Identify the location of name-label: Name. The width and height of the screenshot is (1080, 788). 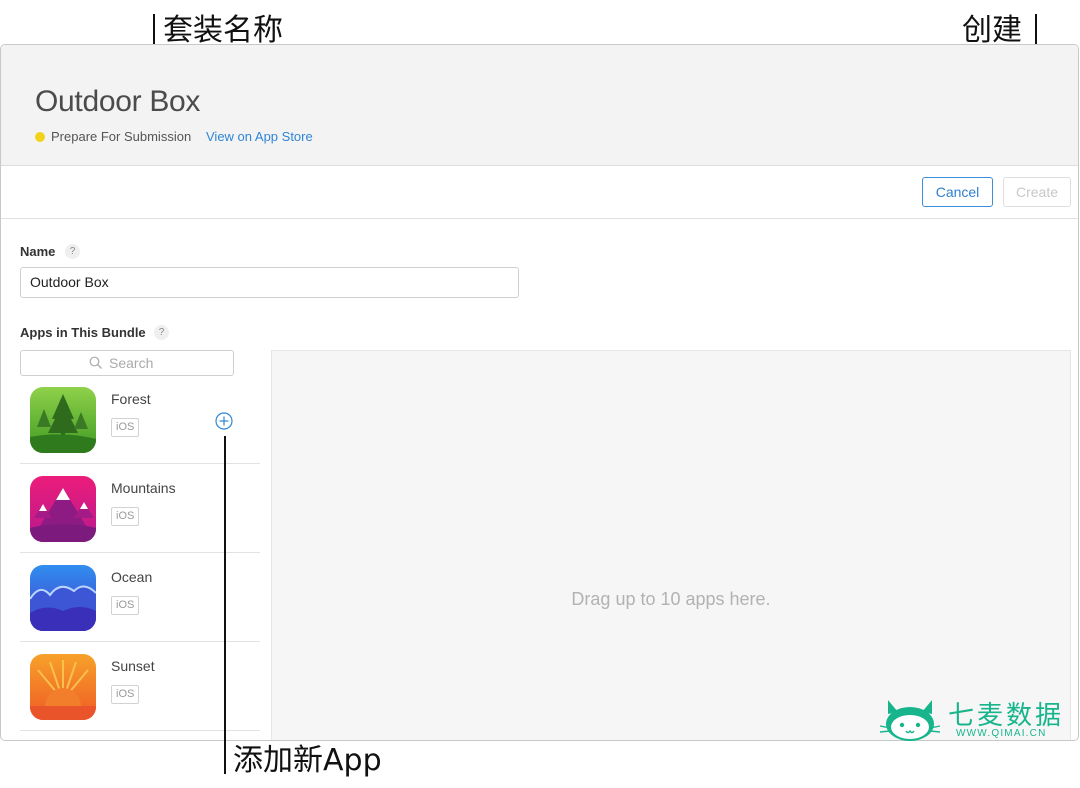
(38, 251).